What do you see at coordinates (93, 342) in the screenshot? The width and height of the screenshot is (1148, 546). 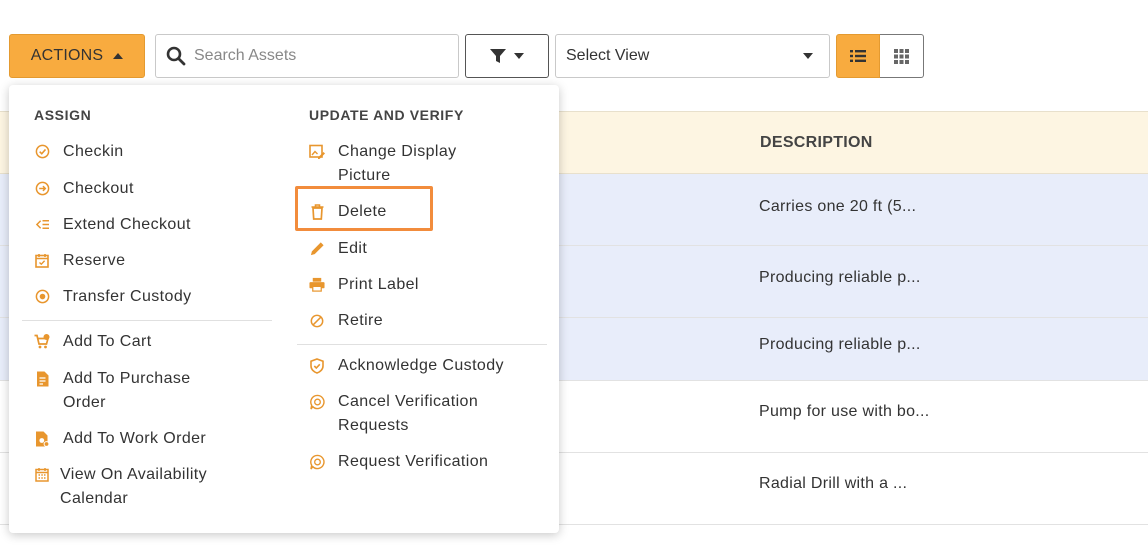 I see `menu-item-add-to-cart: Add To Cart` at bounding box center [93, 342].